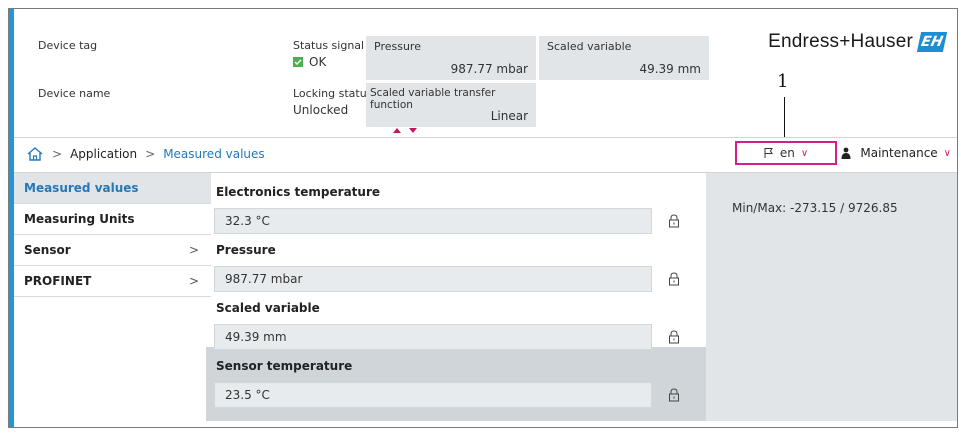 The image size is (967, 436). What do you see at coordinates (81, 188) in the screenshot?
I see `sidebar-item-label: Measured values` at bounding box center [81, 188].